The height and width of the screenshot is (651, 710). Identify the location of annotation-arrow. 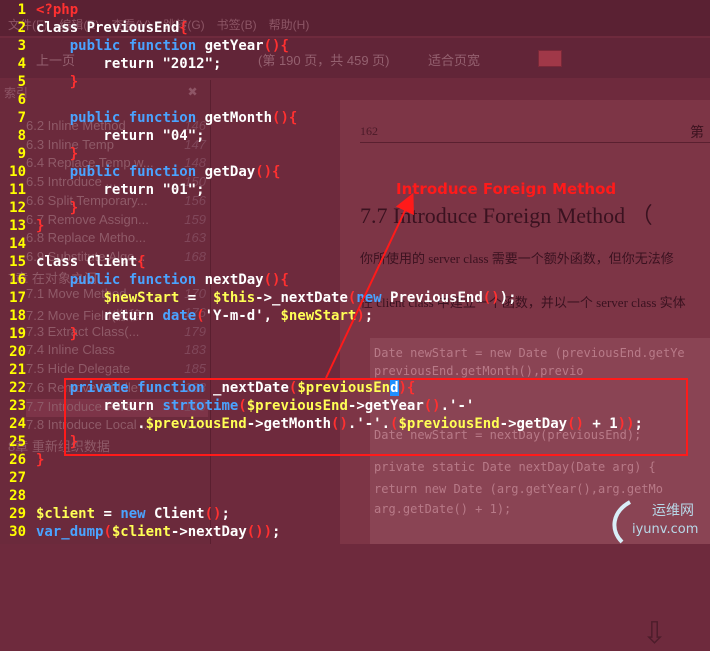
(369, 285).